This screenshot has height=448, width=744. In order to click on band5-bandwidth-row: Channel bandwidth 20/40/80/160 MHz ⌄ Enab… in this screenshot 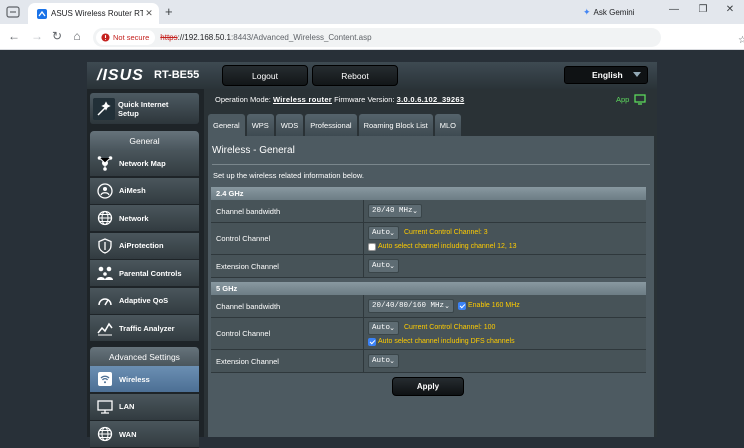, I will do `click(428, 306)`.